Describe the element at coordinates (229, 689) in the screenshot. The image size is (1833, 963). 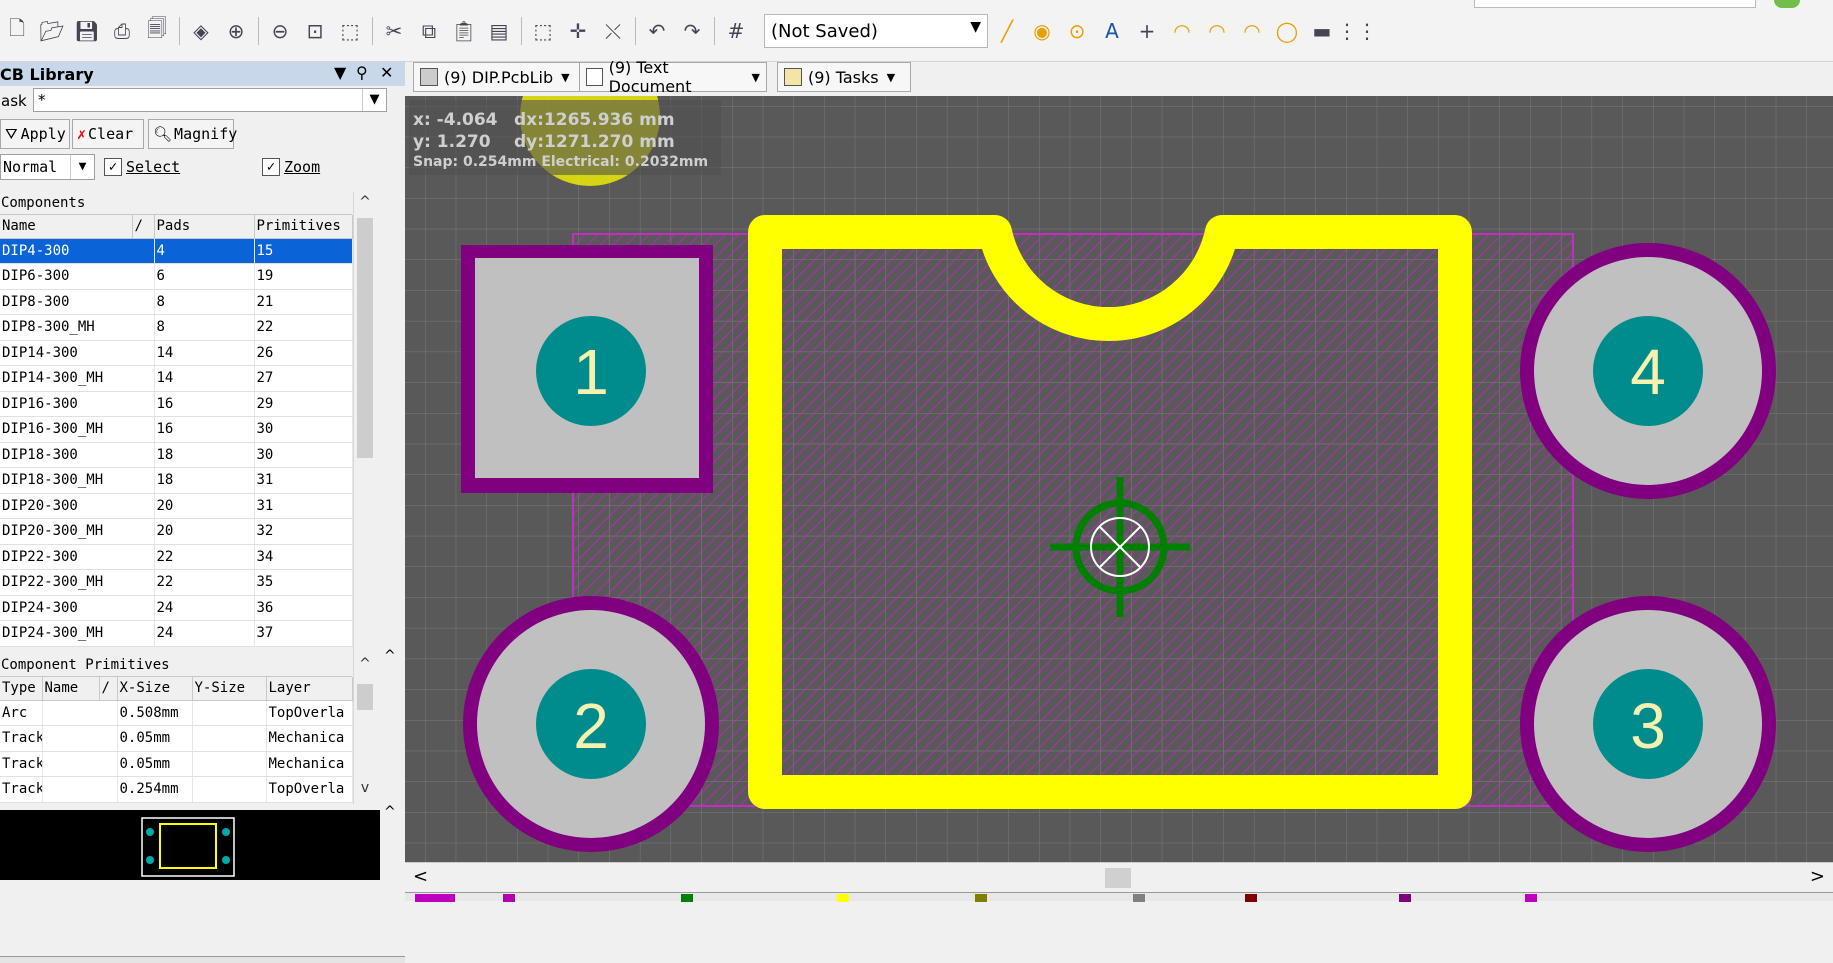
I see `column-header-y-size: Y-Size` at that location.